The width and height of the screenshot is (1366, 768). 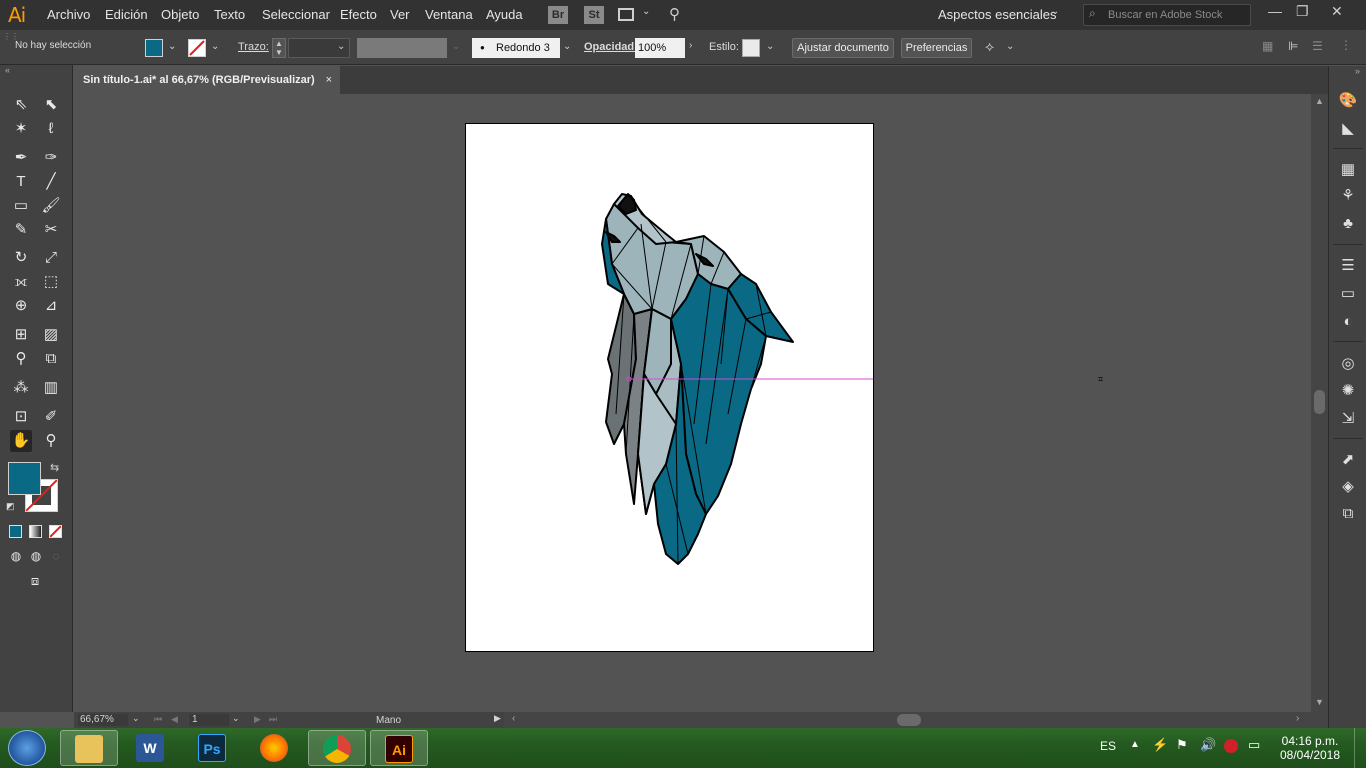 What do you see at coordinates (497, 718) in the screenshot?
I see `status-menu-icon: ▶` at bounding box center [497, 718].